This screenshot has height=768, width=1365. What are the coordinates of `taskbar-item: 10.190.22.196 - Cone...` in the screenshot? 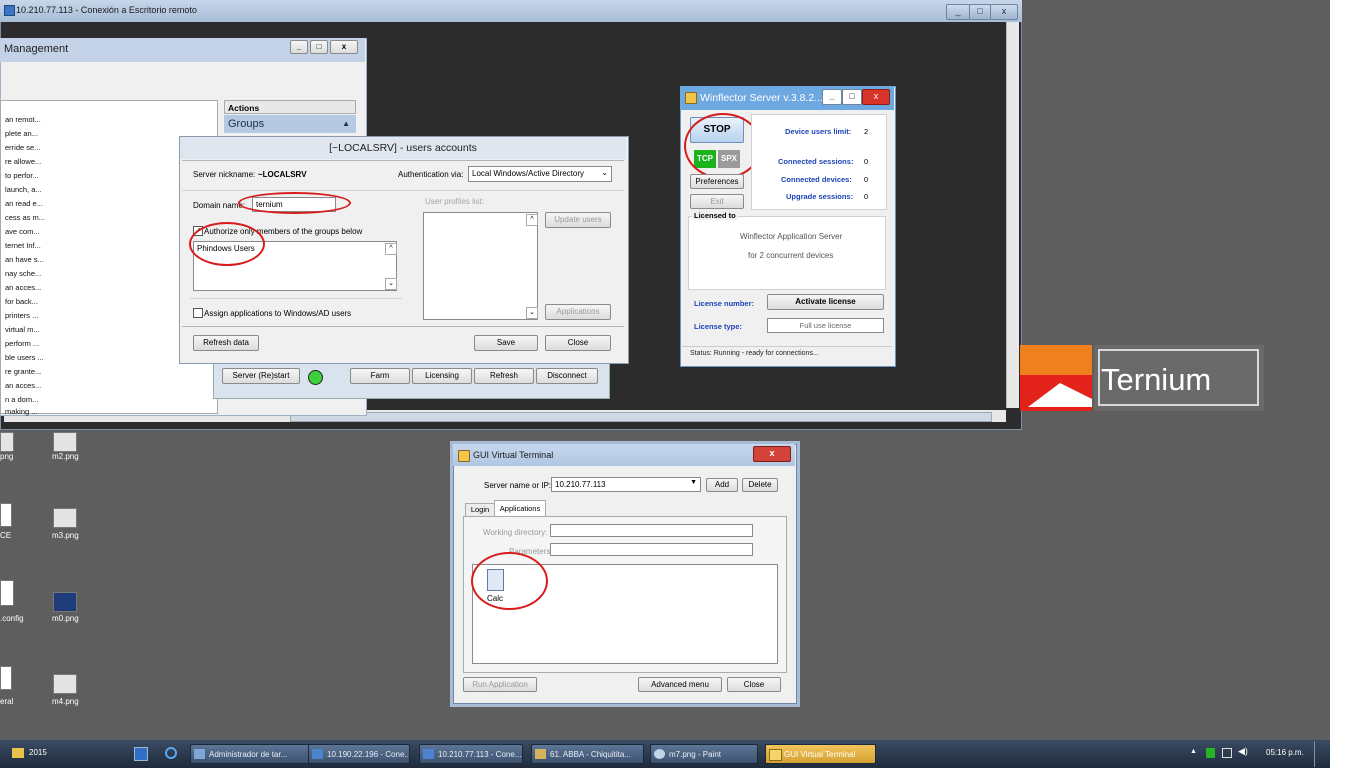 It's located at (359, 754).